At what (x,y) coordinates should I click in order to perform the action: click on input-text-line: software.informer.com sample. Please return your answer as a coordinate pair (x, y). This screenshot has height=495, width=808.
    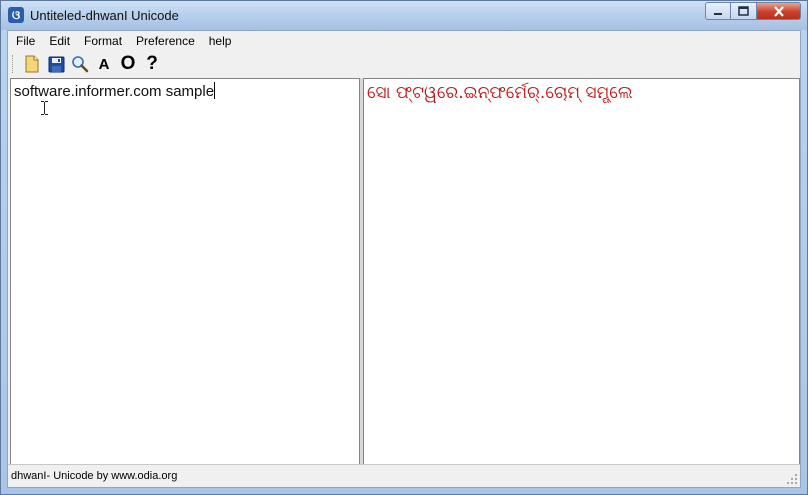
    Looking at the image, I should click on (115, 91).